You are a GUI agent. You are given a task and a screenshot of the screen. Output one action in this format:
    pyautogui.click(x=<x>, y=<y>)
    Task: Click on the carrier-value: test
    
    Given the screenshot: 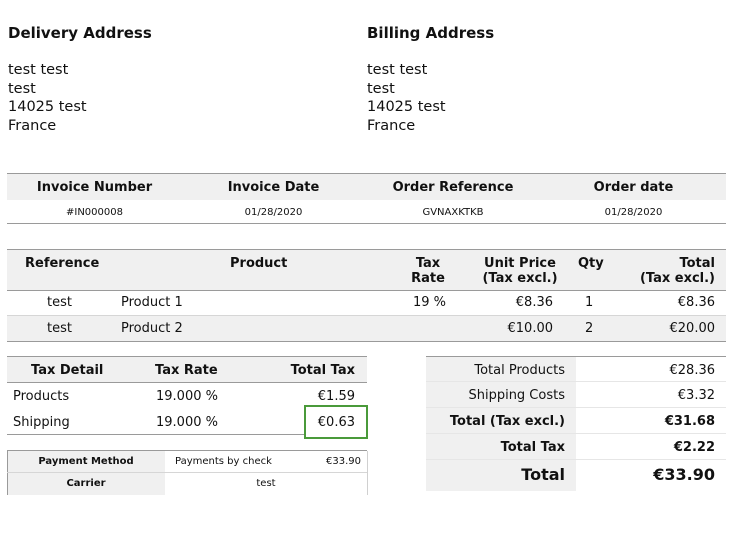 What is the action you would take?
    pyautogui.click(x=266, y=483)
    